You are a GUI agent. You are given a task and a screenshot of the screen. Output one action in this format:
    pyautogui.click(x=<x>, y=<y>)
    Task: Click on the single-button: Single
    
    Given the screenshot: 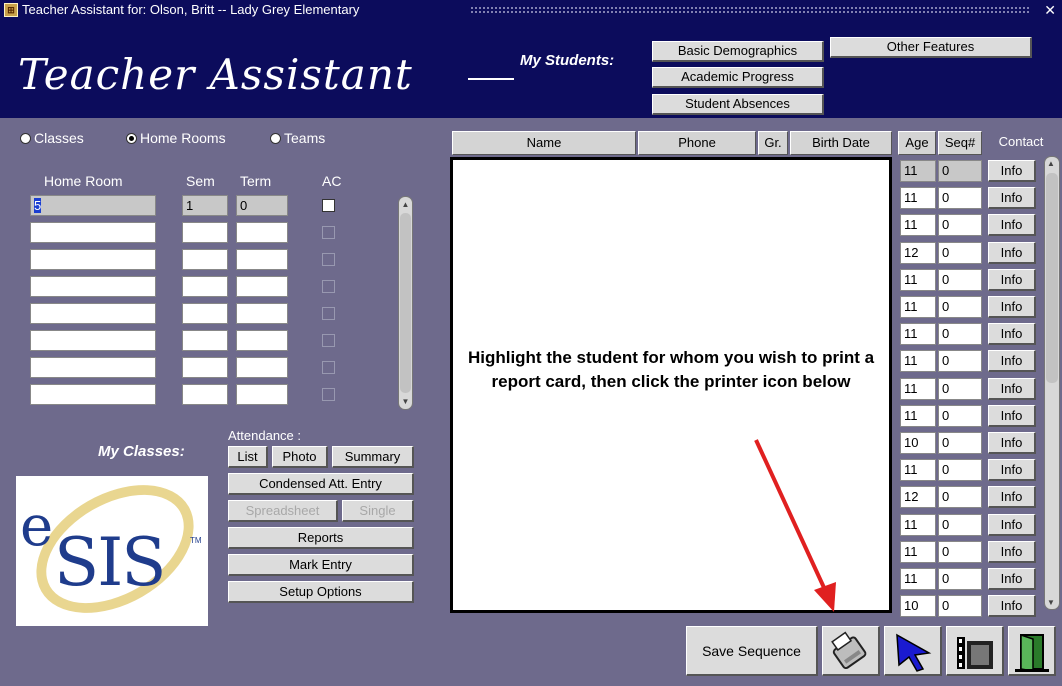 What is the action you would take?
    pyautogui.click(x=378, y=511)
    